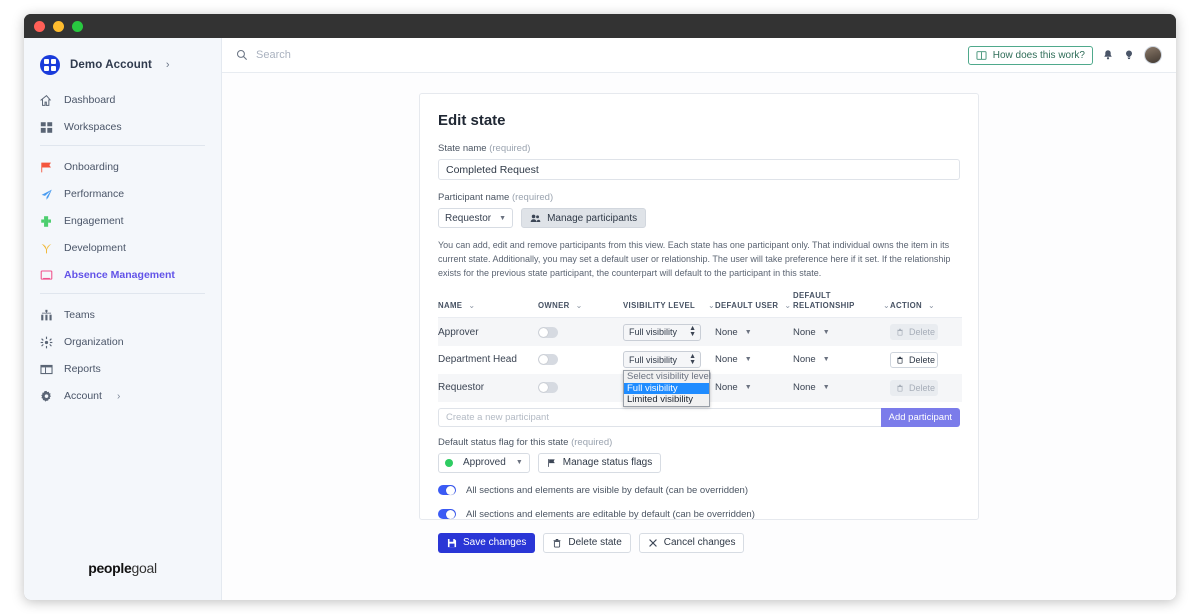 The width and height of the screenshot is (1200, 614). What do you see at coordinates (447, 490) in the screenshot?
I see `visible-by-default-toggle` at bounding box center [447, 490].